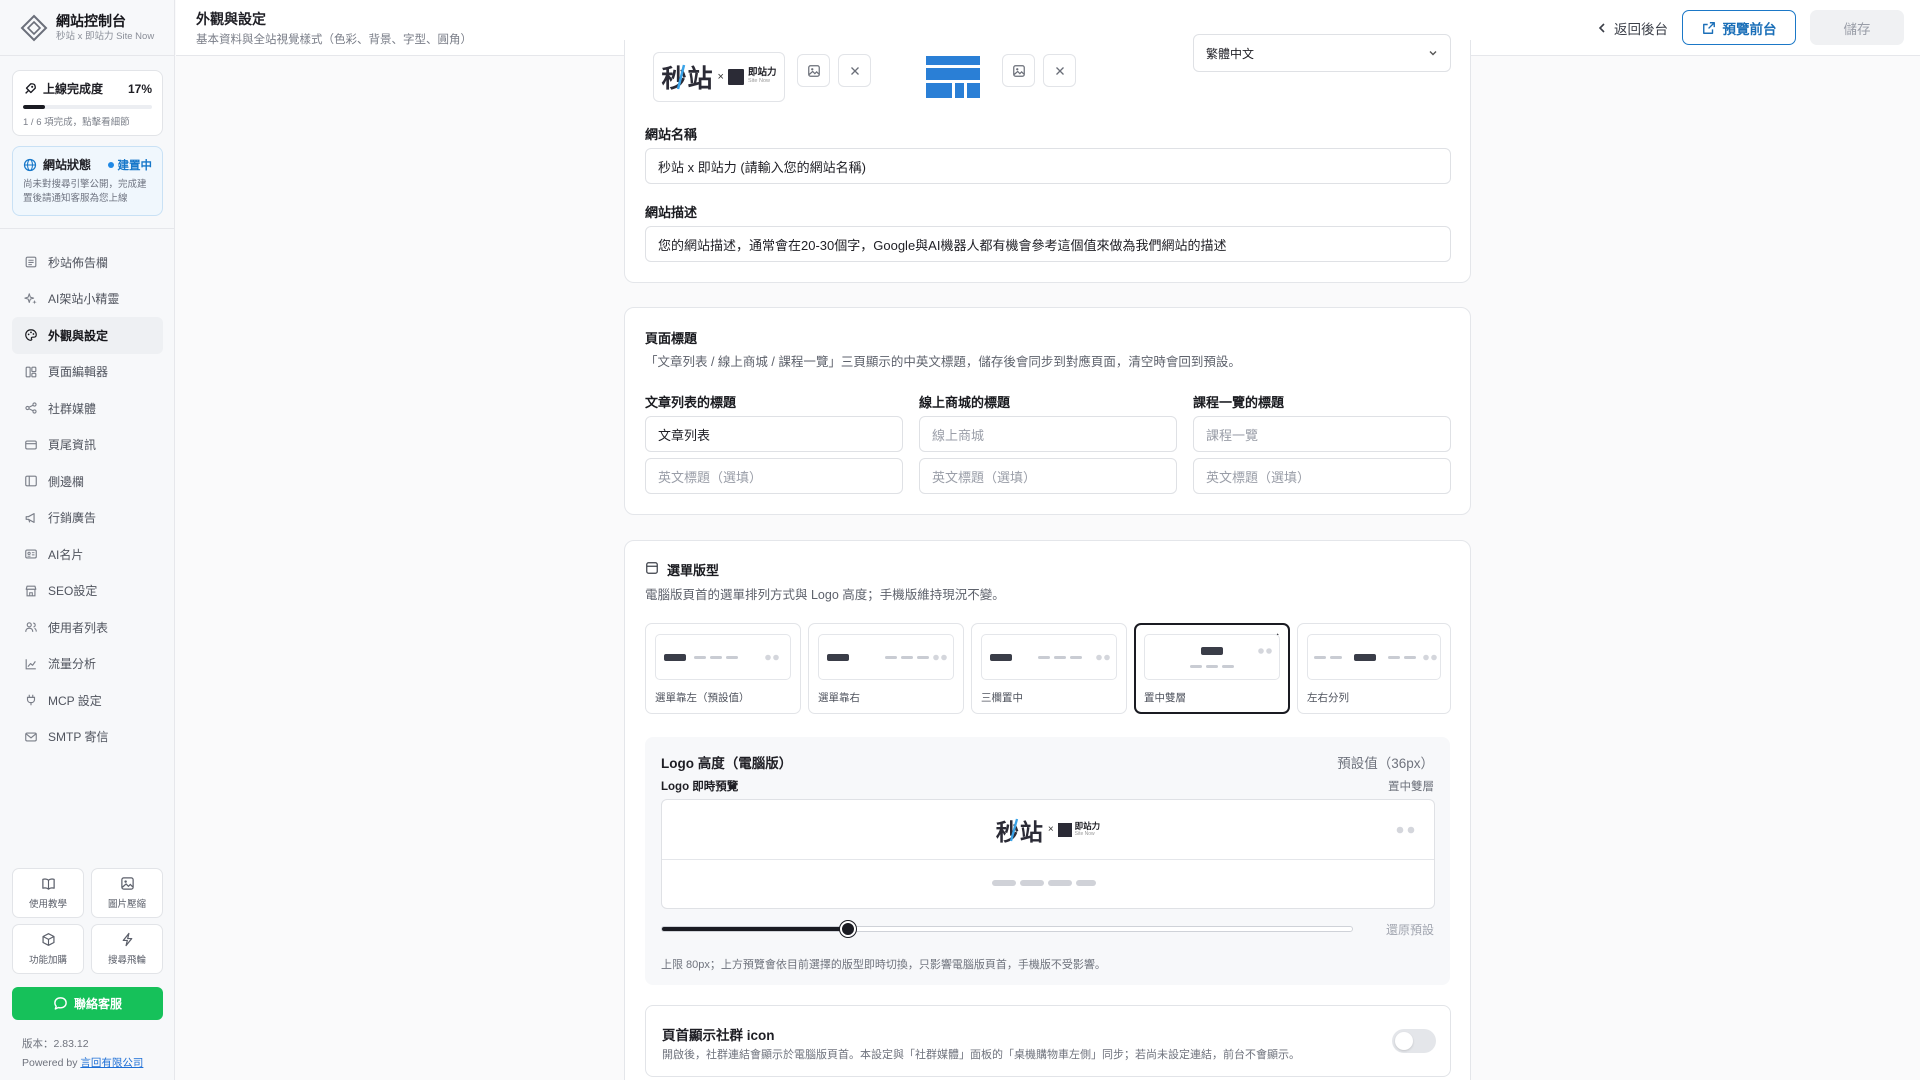 This screenshot has width=1920, height=1080. What do you see at coordinates (127, 939) in the screenshot?
I see `bolt-icon` at bounding box center [127, 939].